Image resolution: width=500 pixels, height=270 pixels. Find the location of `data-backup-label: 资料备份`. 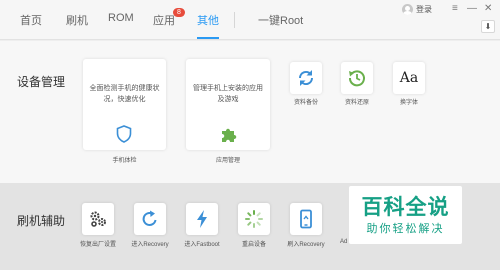

data-backup-label: 资料备份 is located at coordinates (305, 103).